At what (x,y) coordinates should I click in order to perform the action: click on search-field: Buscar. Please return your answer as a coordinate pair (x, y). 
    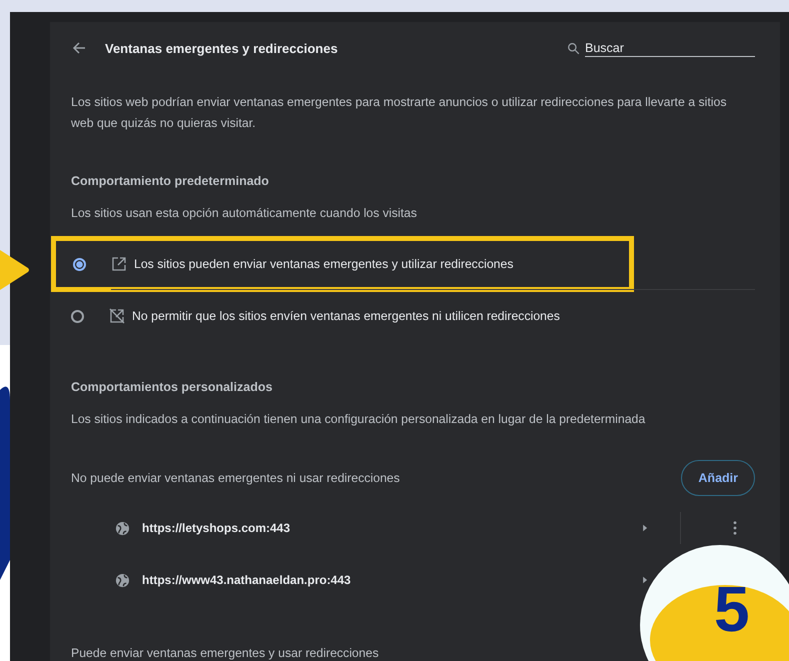
    Looking at the image, I should click on (670, 48).